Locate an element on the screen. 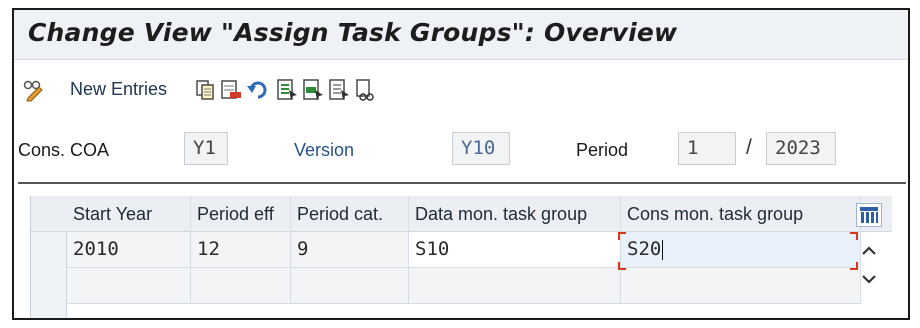  undo-icon is located at coordinates (257, 90).